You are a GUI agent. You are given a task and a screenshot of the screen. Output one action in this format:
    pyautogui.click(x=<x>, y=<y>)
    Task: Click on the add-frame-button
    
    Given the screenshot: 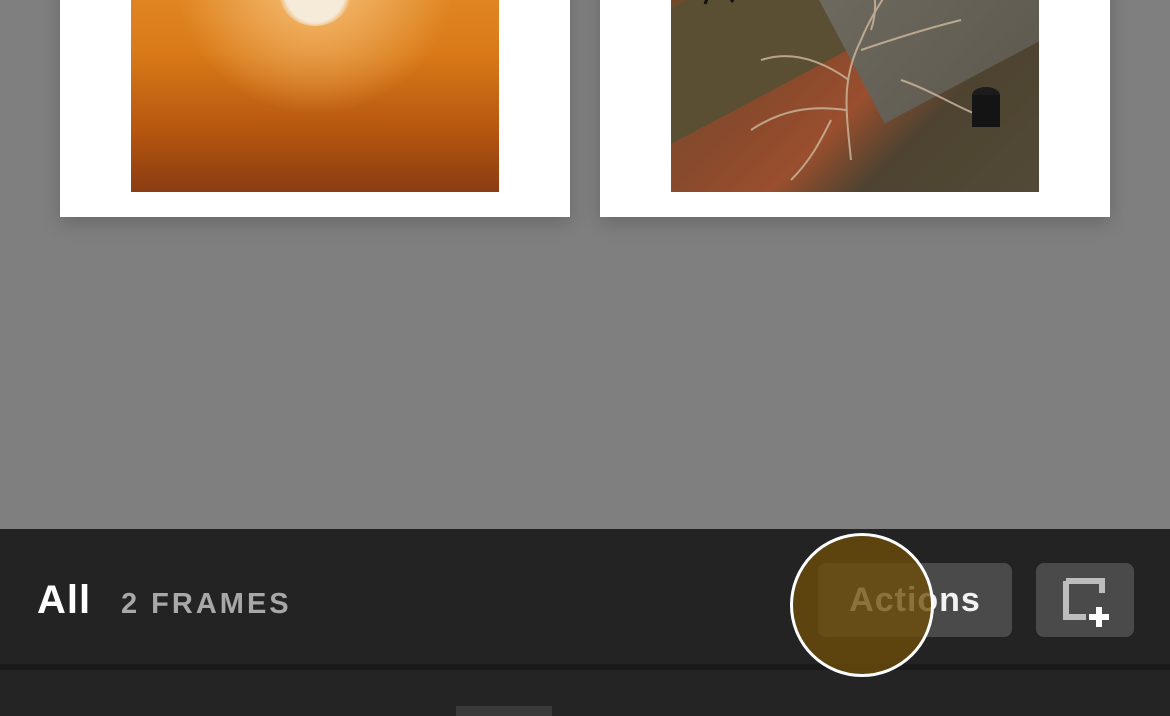 What is the action you would take?
    pyautogui.click(x=1085, y=600)
    